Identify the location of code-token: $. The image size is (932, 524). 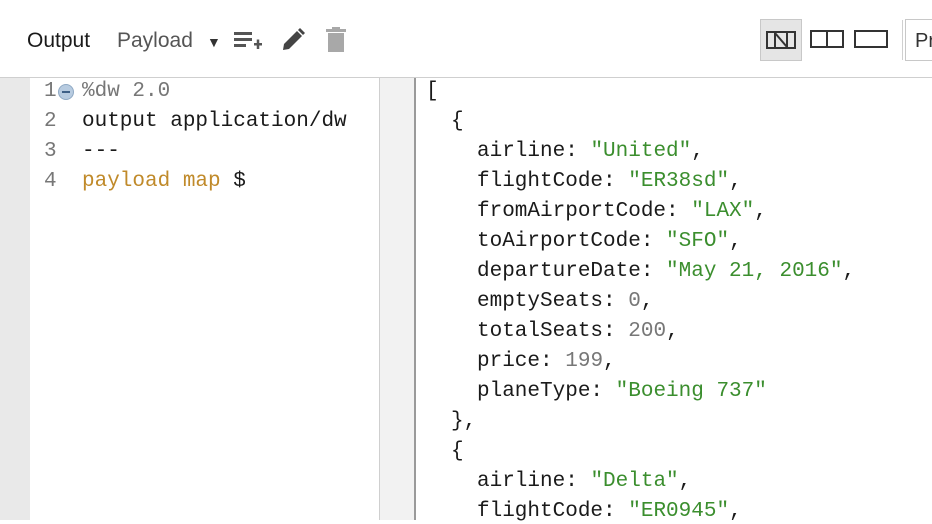
(233, 181).